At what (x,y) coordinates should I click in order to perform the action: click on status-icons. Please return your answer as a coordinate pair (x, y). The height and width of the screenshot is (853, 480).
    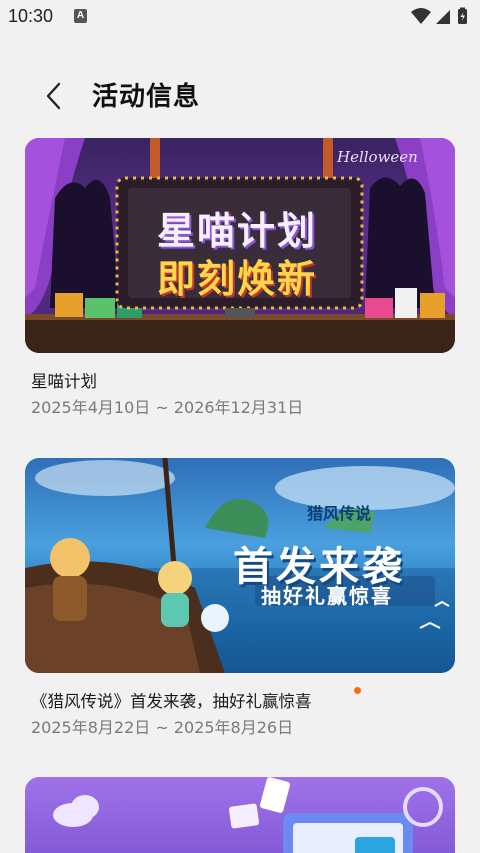
    Looking at the image, I should click on (441, 16).